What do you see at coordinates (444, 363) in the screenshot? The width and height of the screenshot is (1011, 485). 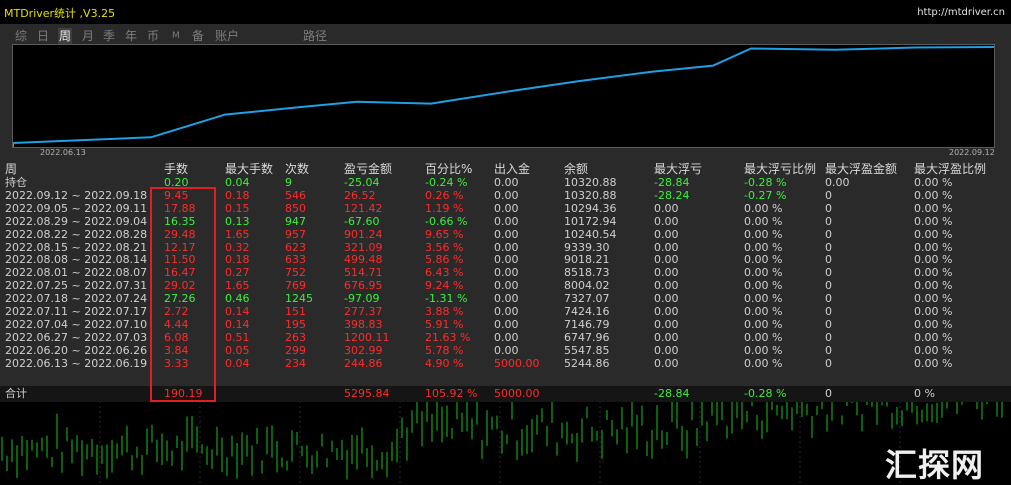 I see `cell-pct: 4.90 %` at bounding box center [444, 363].